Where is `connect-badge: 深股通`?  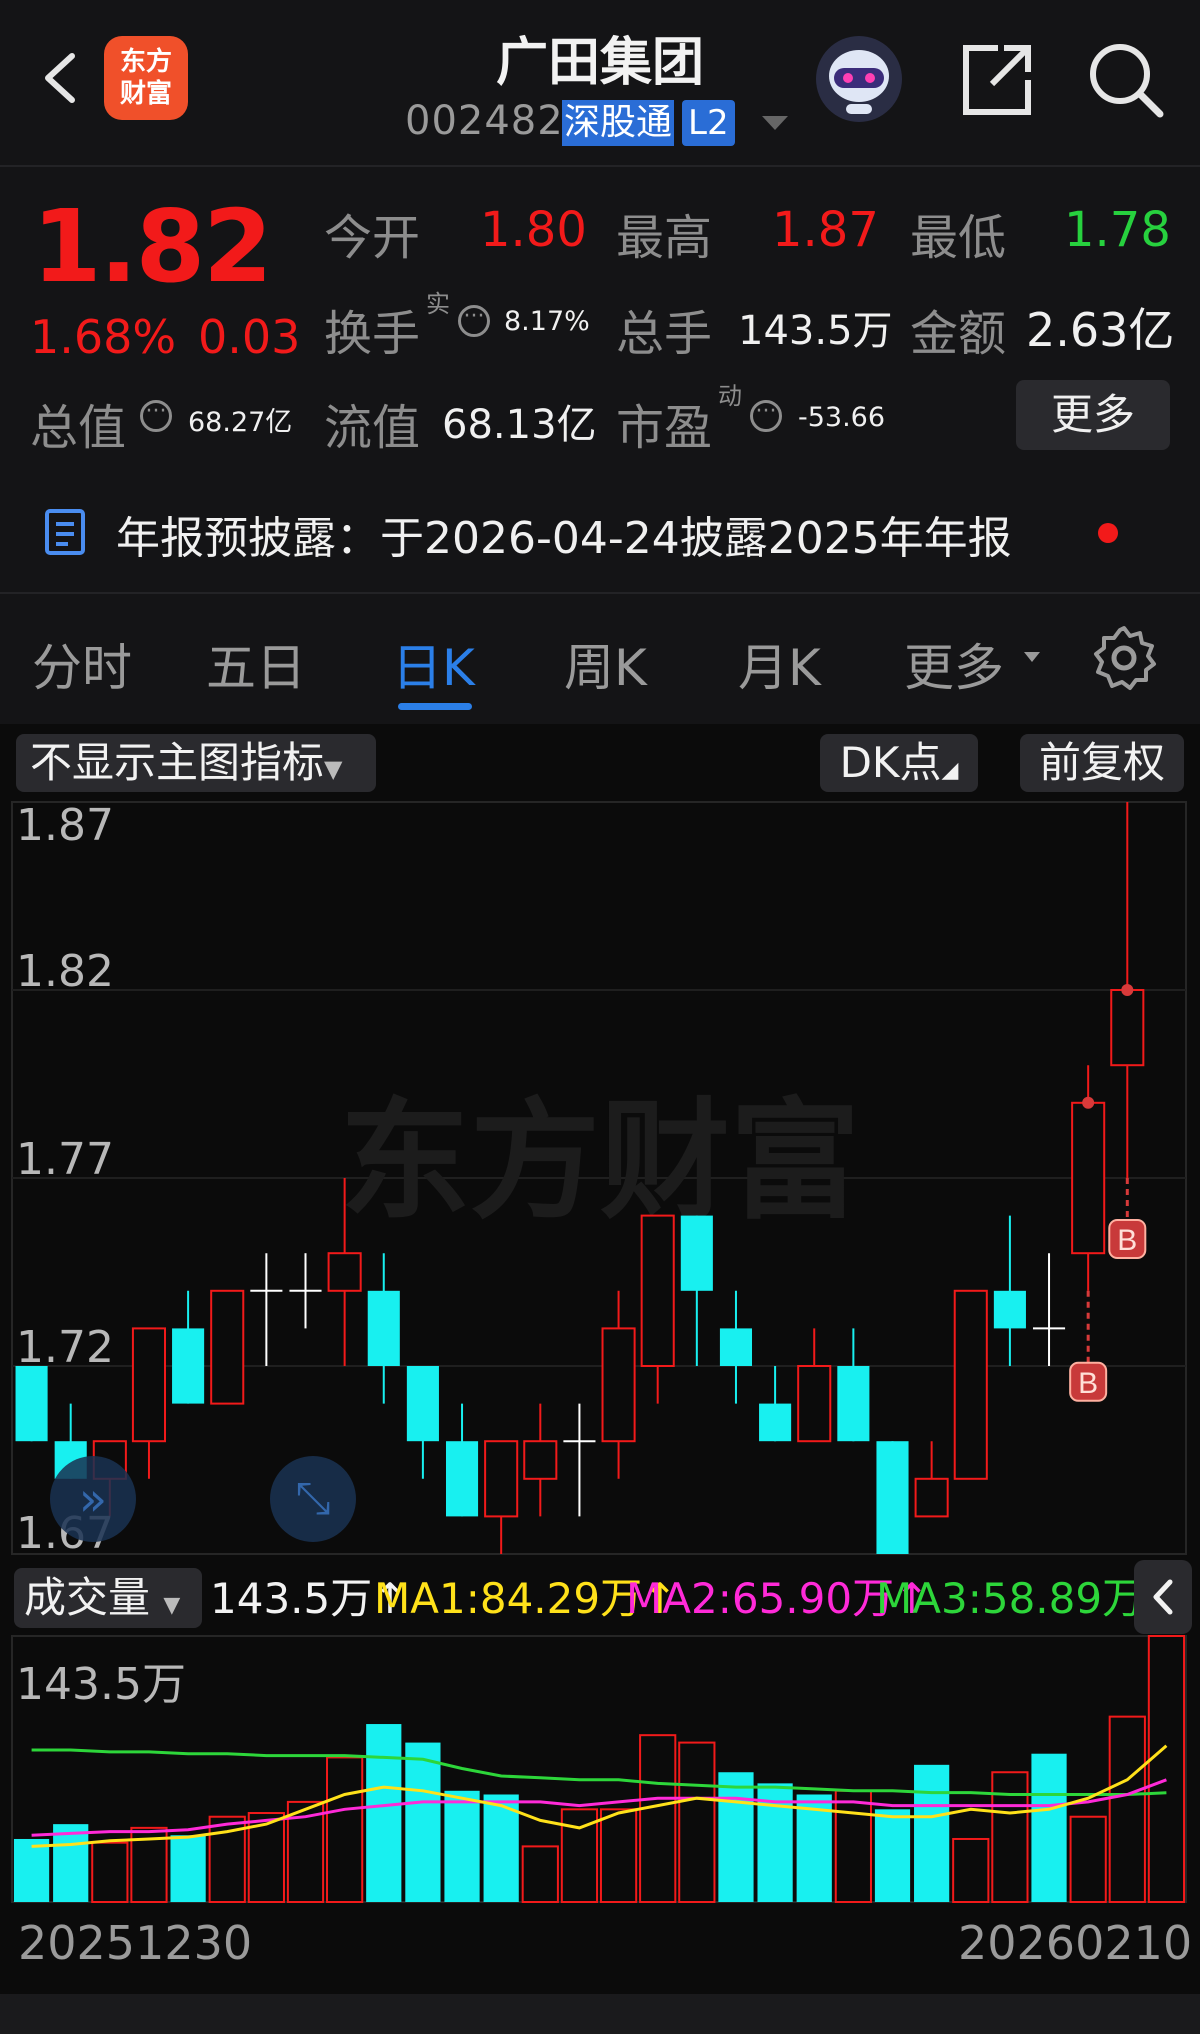
connect-badge: 深股通 is located at coordinates (618, 123).